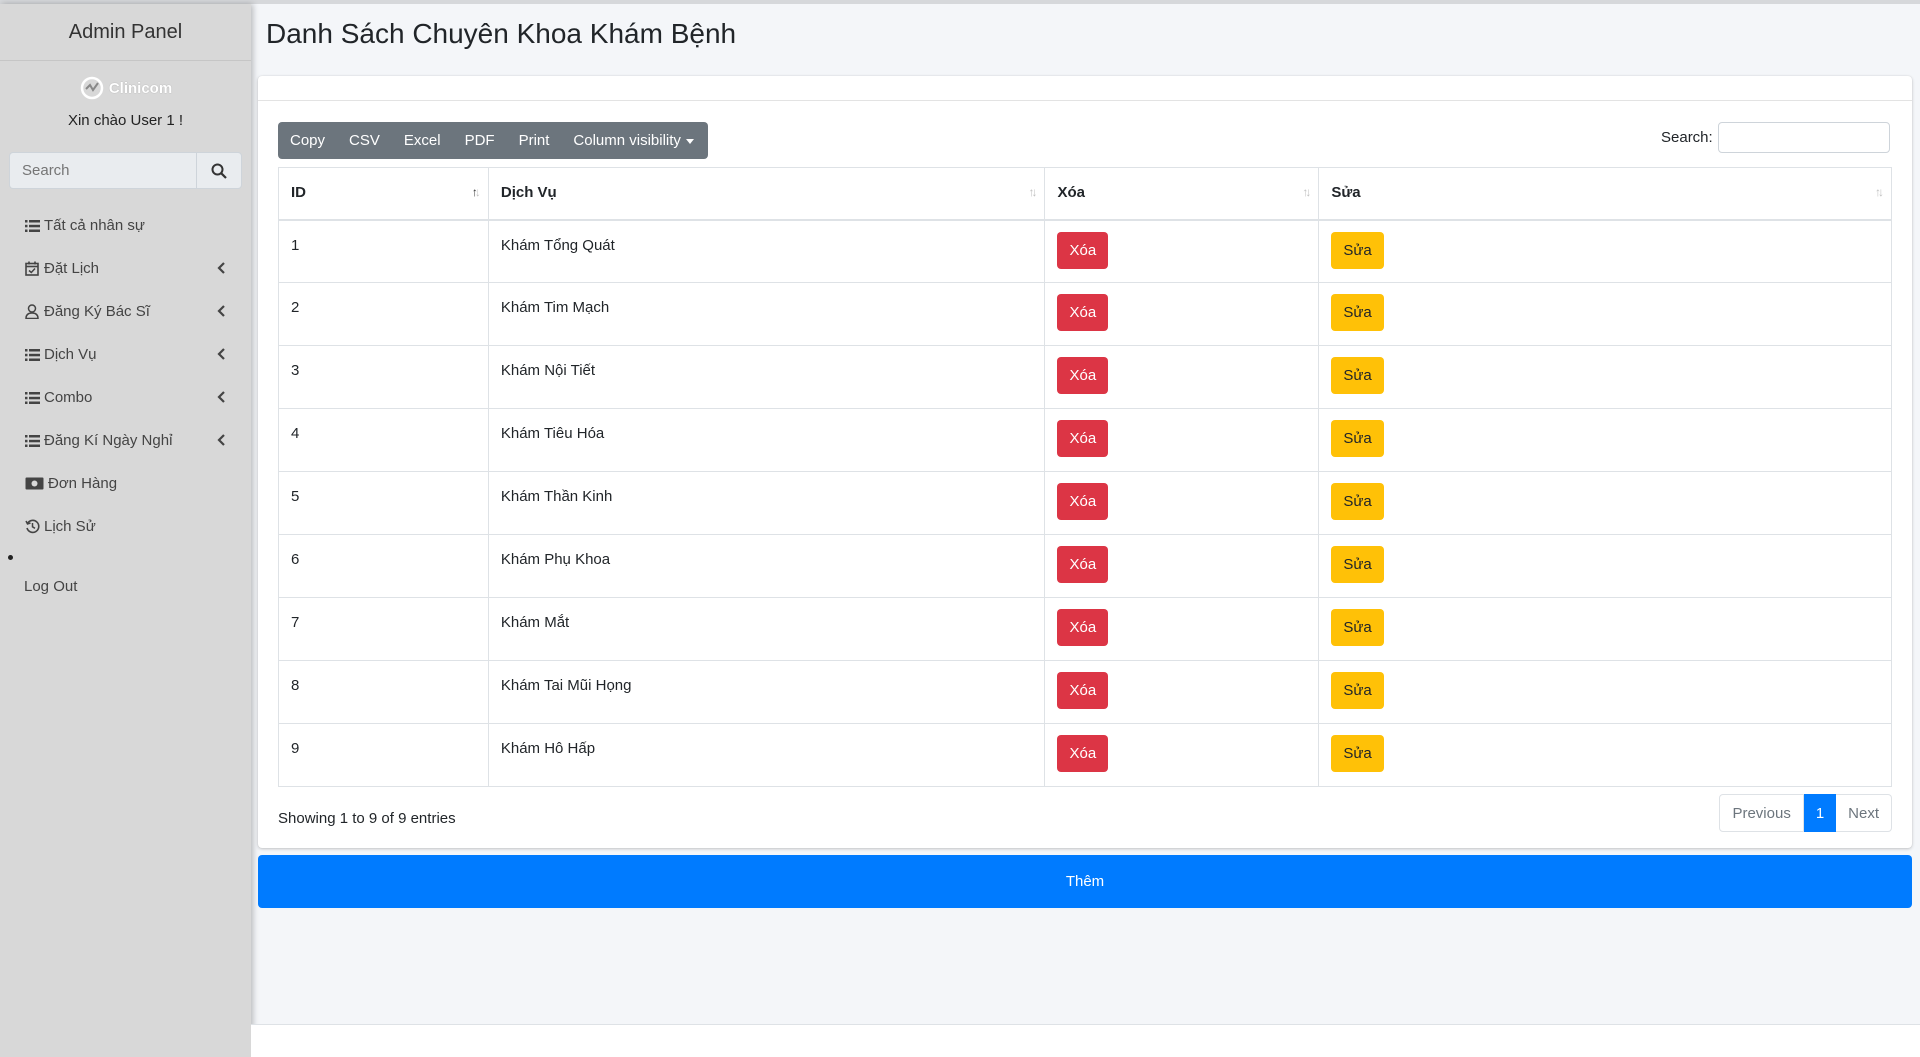 The height and width of the screenshot is (1057, 1920). What do you see at coordinates (125, 483) in the screenshot?
I see `sidebar-item-orders: Đơn Hàng` at bounding box center [125, 483].